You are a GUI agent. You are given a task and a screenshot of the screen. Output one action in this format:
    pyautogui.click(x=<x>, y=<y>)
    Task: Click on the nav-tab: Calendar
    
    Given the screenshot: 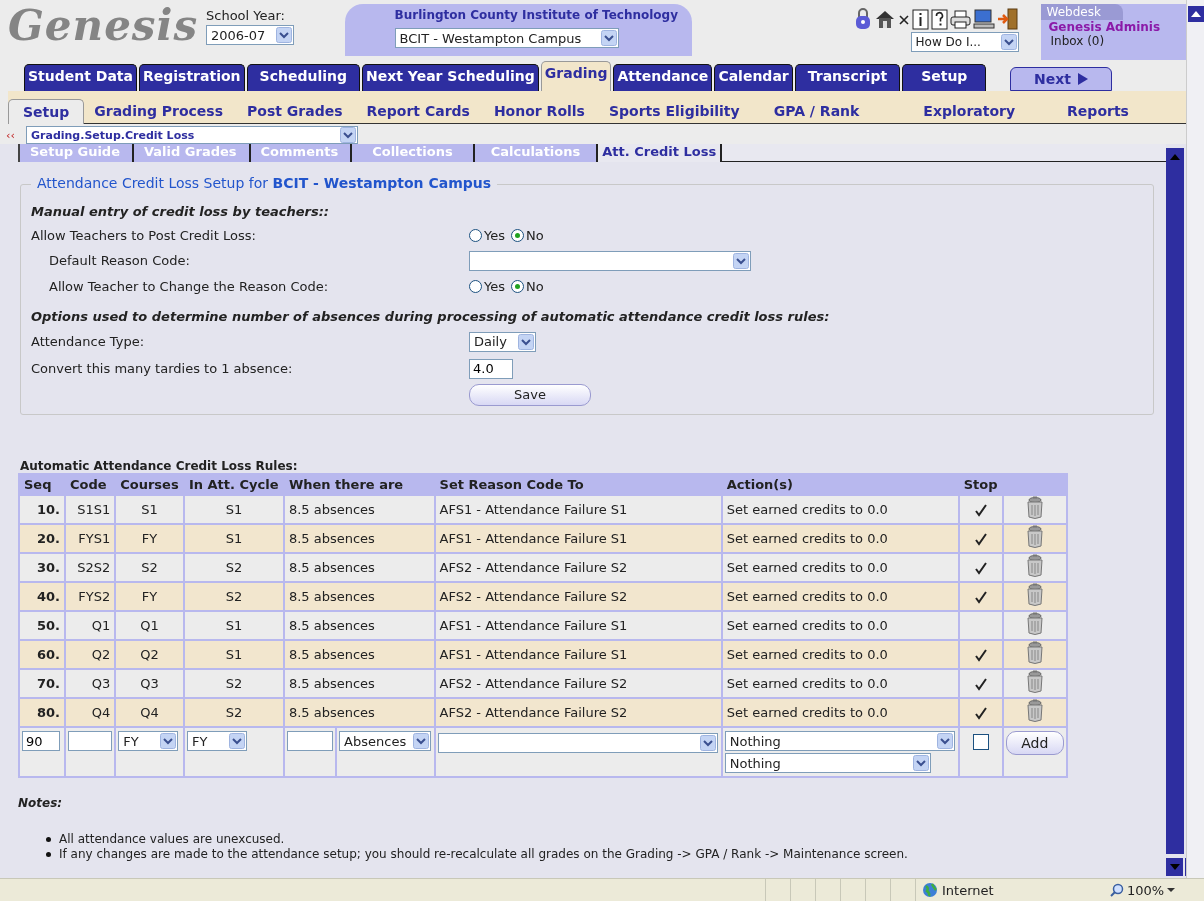 What is the action you would take?
    pyautogui.click(x=753, y=77)
    